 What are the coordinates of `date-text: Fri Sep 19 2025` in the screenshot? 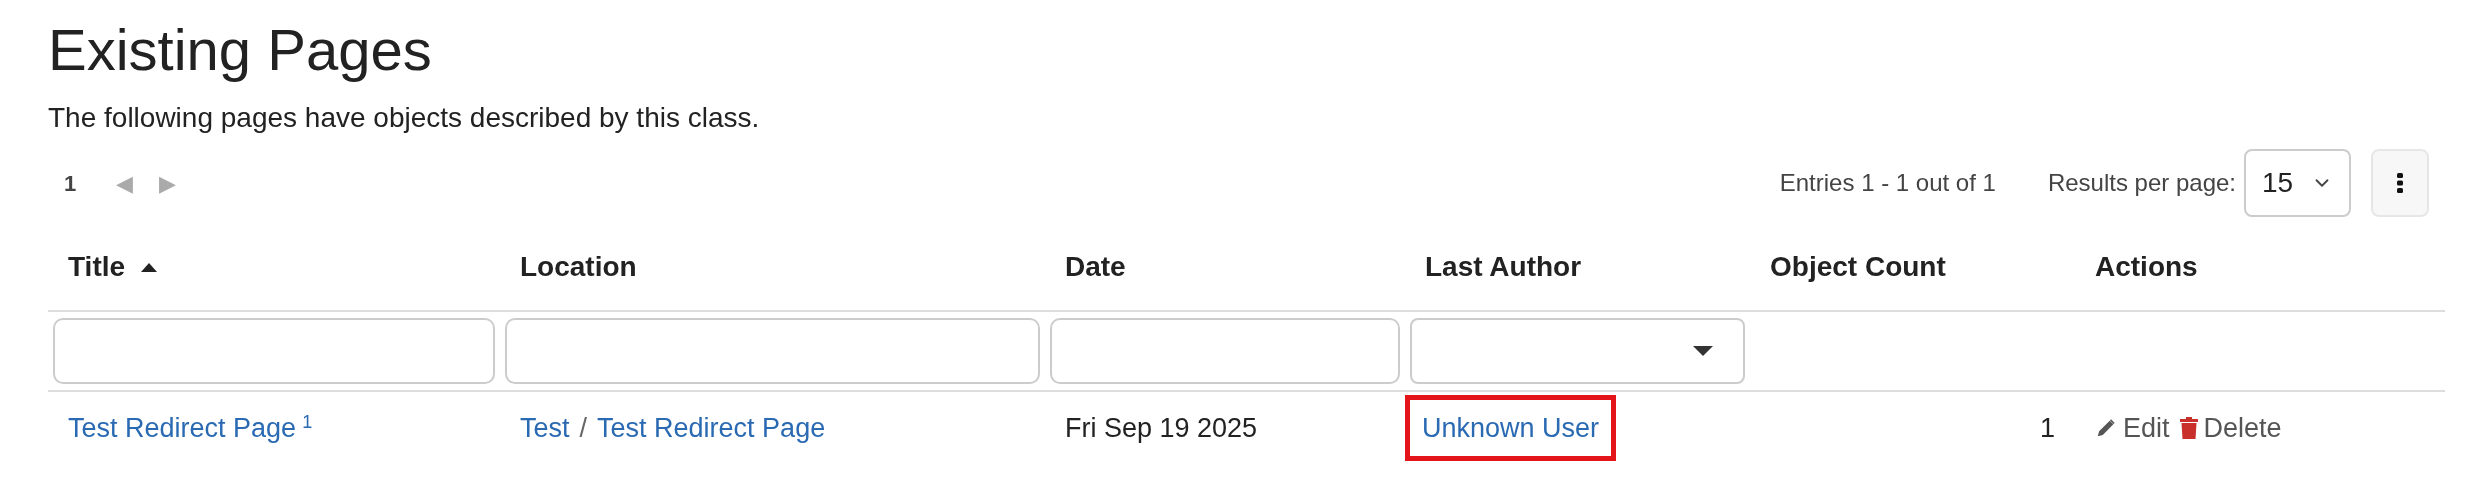 It's located at (1161, 427).